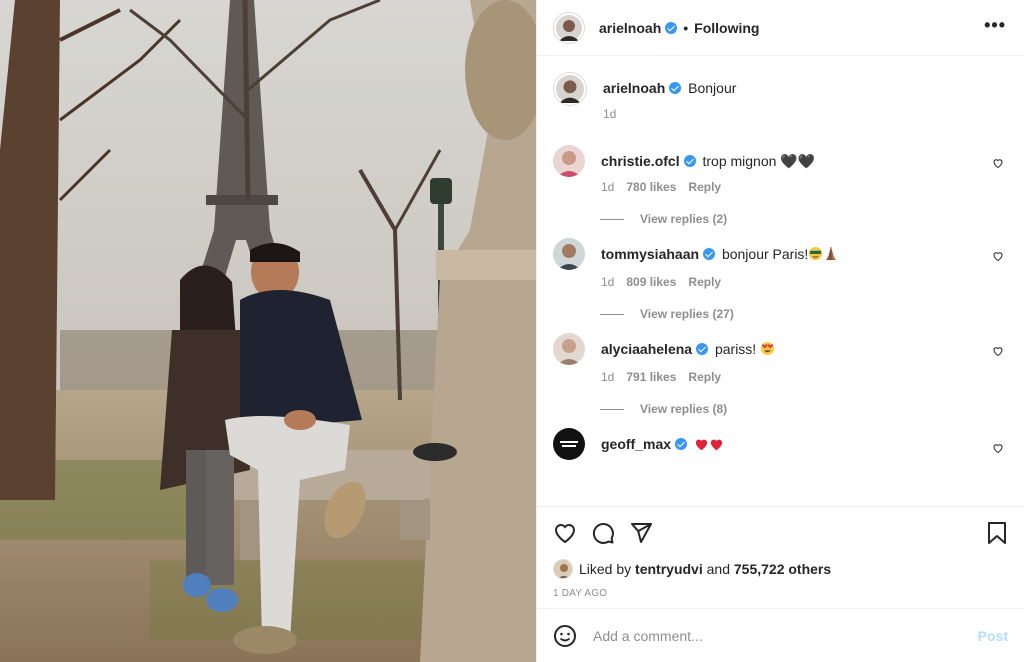 The height and width of the screenshot is (662, 1024). I want to click on emoji-icon, so click(565, 636).